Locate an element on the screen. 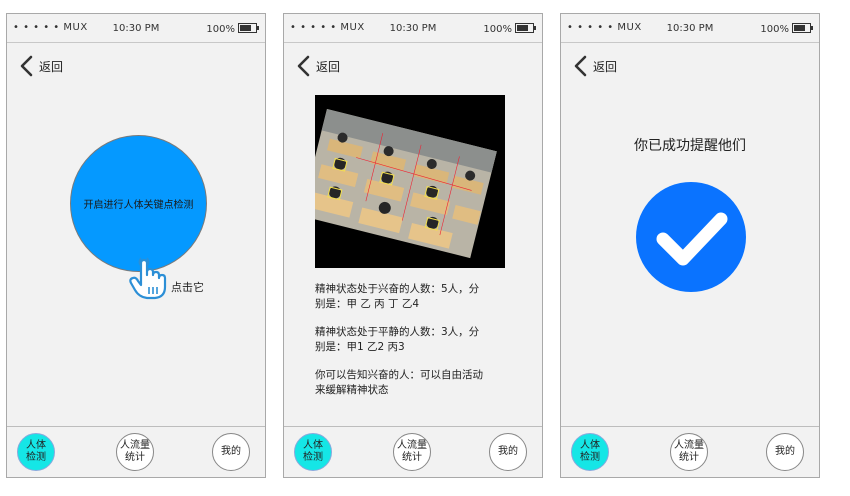 This screenshot has height=496, width=850. result-line: 别是：甲1 乙2 丙3 is located at coordinates (360, 347).